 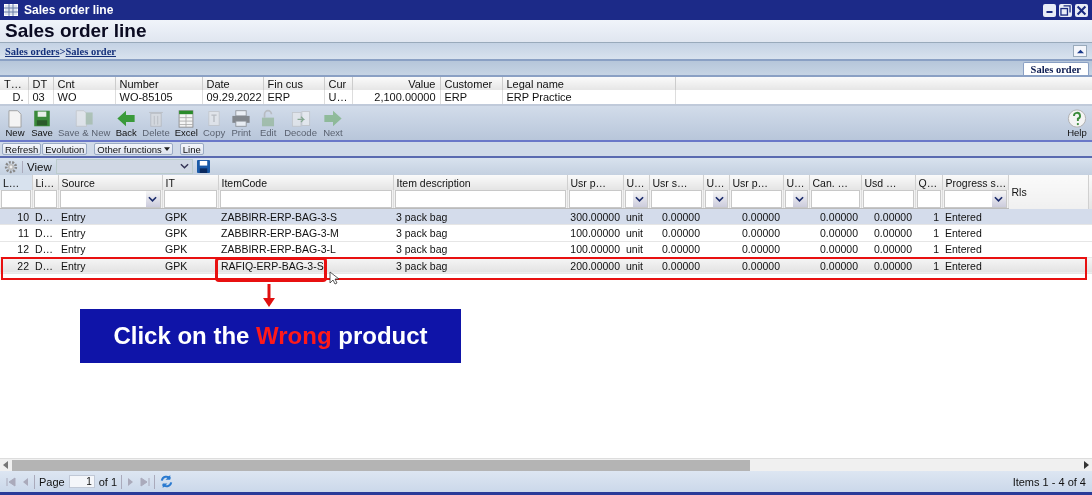 I want to click on help-button: Help, so click(x=1077, y=123).